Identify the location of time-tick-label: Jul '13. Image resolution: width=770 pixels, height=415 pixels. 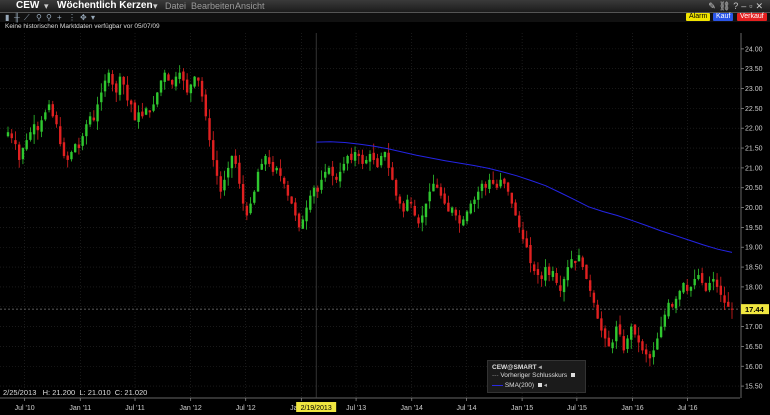
(356, 408).